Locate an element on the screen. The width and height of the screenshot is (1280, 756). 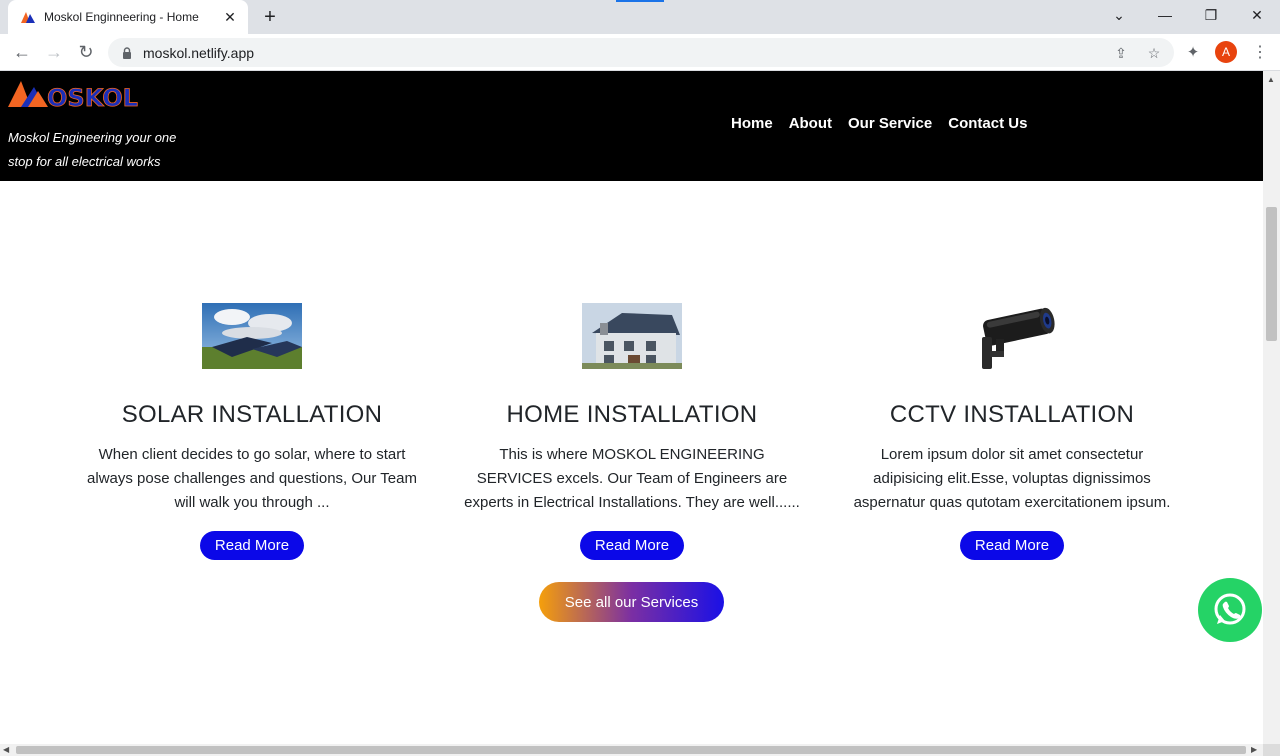
tab-title: Moskol Enginneering - Home is located at coordinates (121, 17).